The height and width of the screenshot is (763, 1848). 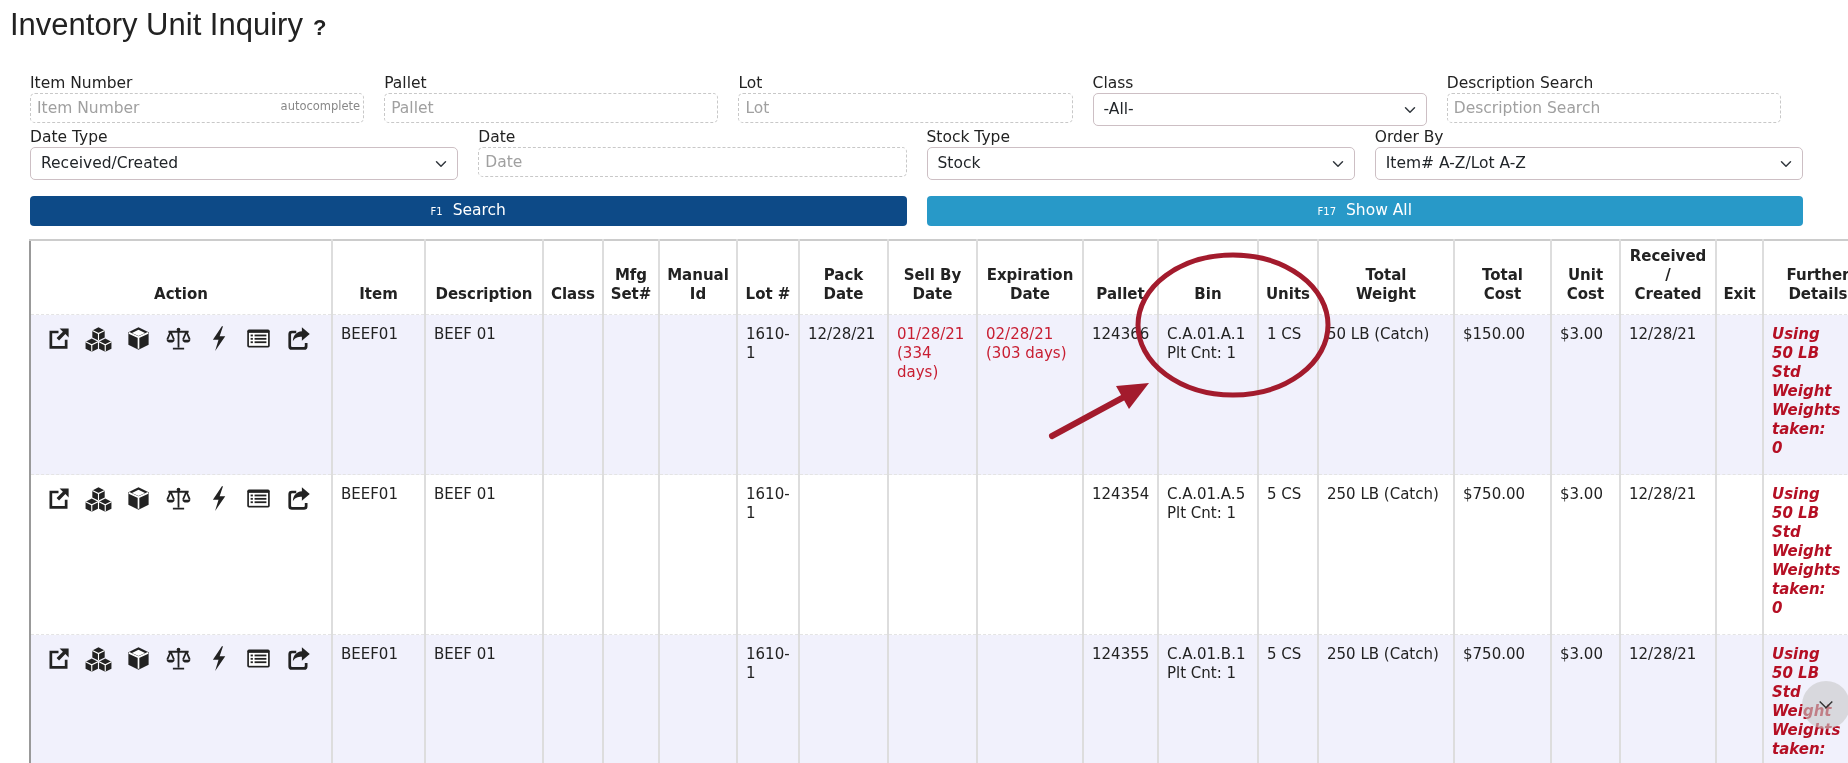 What do you see at coordinates (468, 211) in the screenshot?
I see `search-button: F1 Search` at bounding box center [468, 211].